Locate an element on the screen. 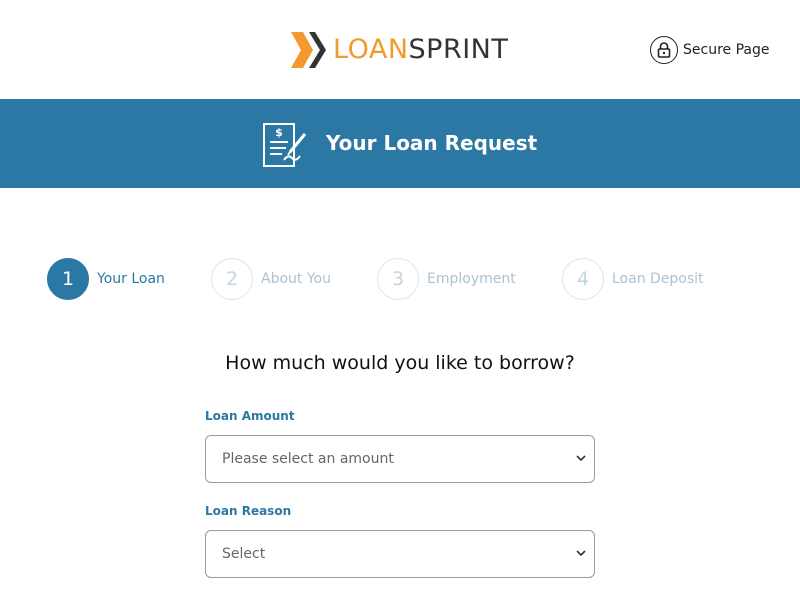 This screenshot has height=600, width=800. loan-reason-select: Select is located at coordinates (400, 554).